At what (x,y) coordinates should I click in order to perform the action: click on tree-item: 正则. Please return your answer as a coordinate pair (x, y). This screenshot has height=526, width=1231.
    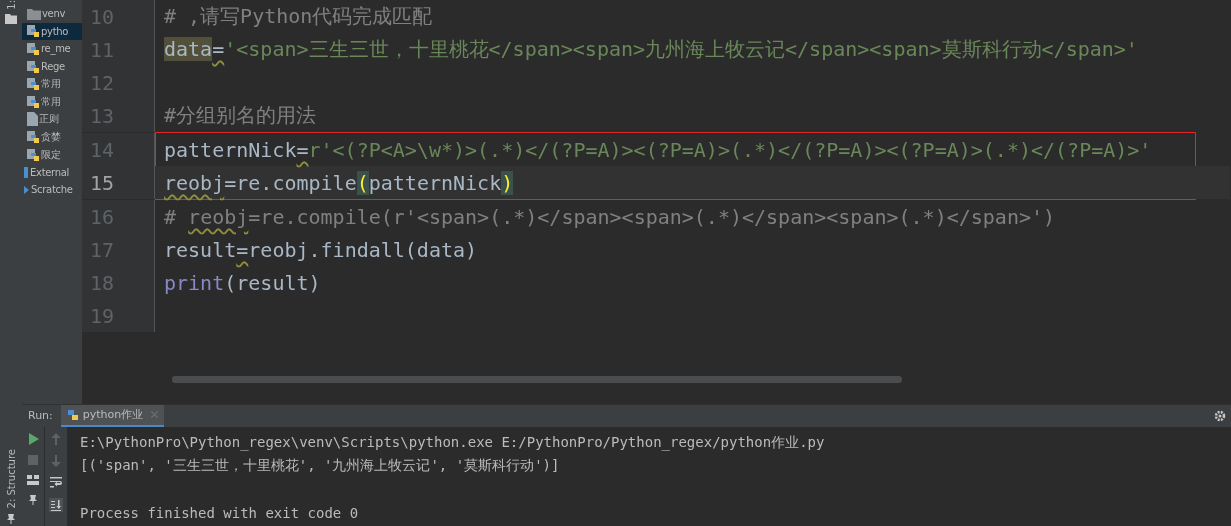
    Looking at the image, I should click on (52, 119).